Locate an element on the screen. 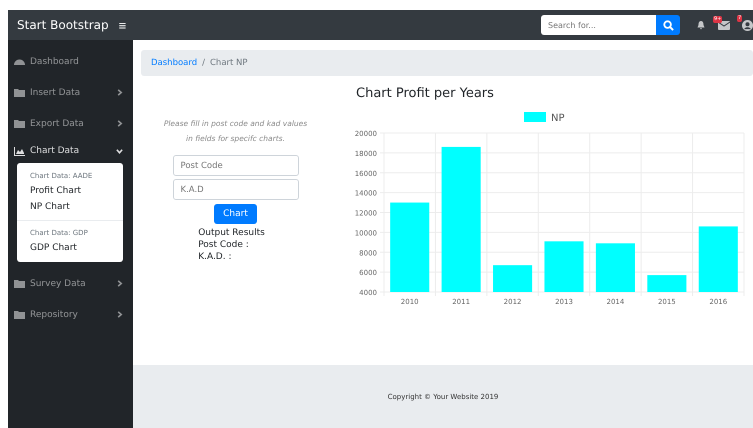 The width and height of the screenshot is (753, 428). legend-label: NP is located at coordinates (558, 118).